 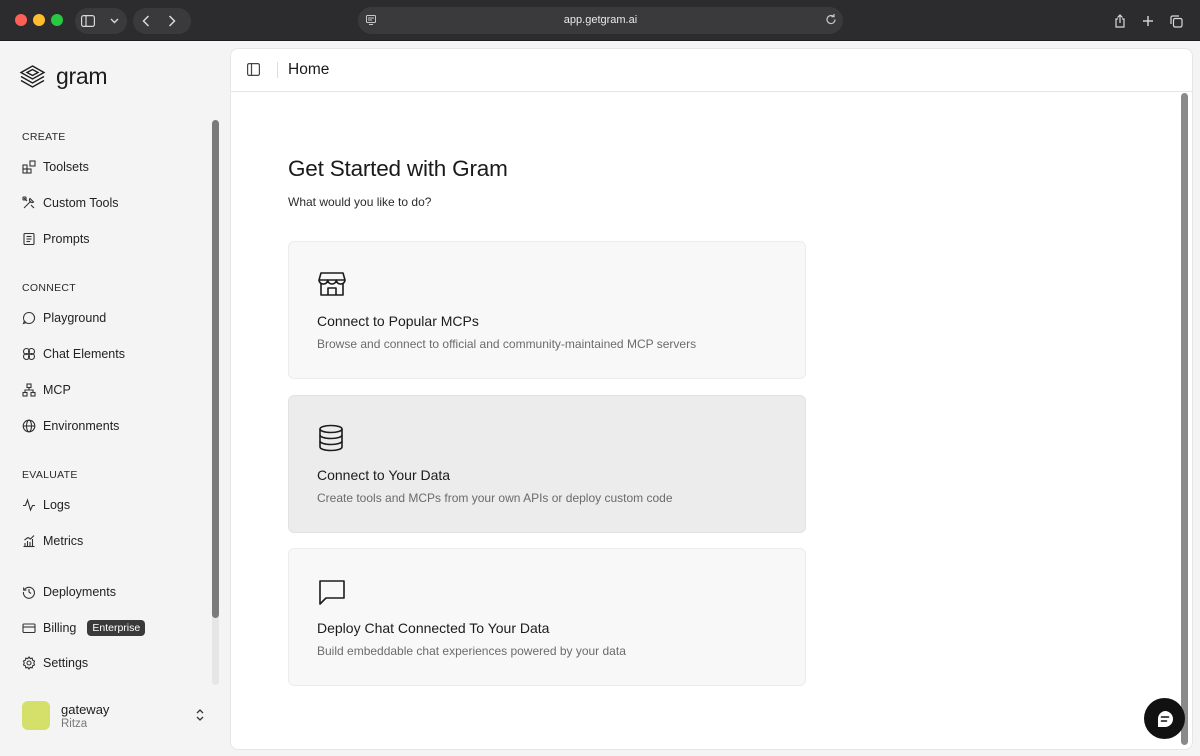 I want to click on share-icon, so click(x=1120, y=21).